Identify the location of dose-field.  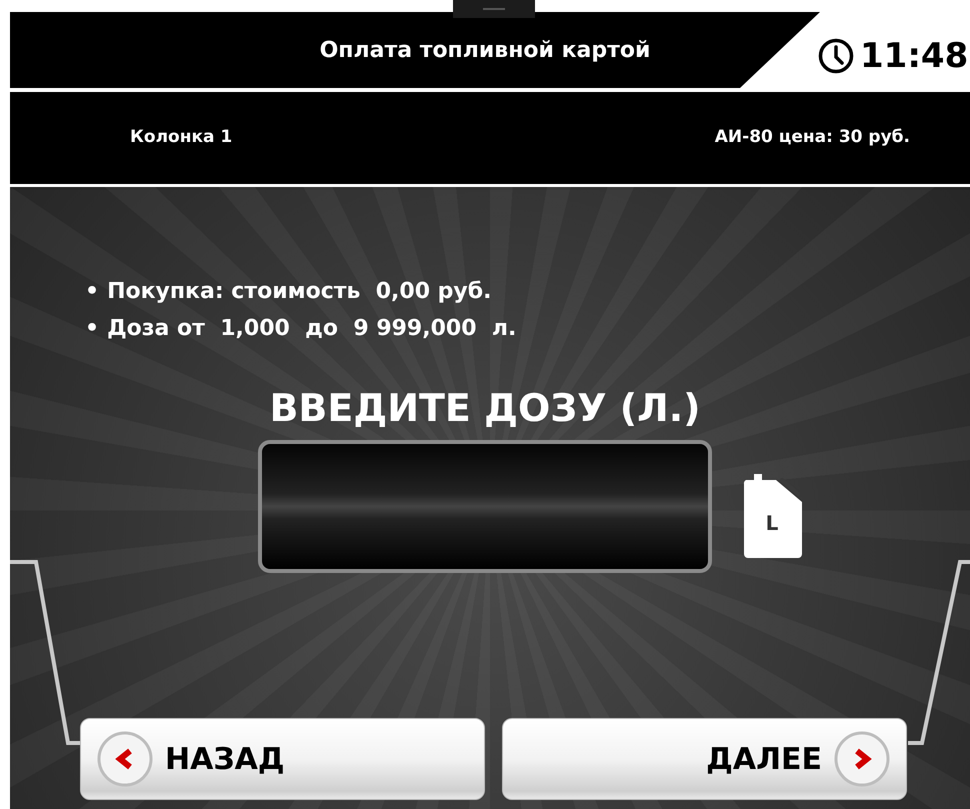
(485, 506).